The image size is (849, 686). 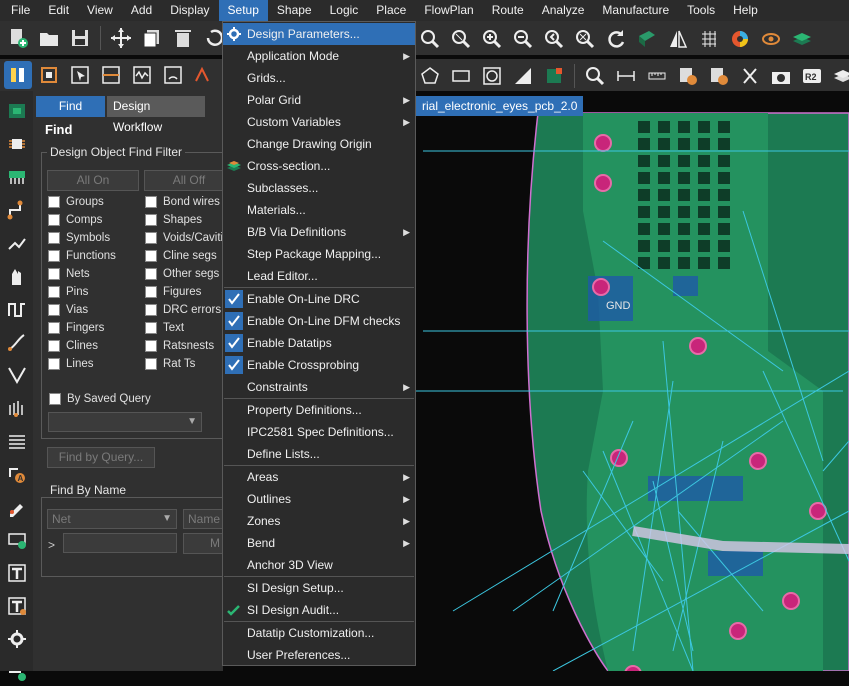 What do you see at coordinates (73, 346) in the screenshot?
I see `filter-checkbox-clines: Clines` at bounding box center [73, 346].